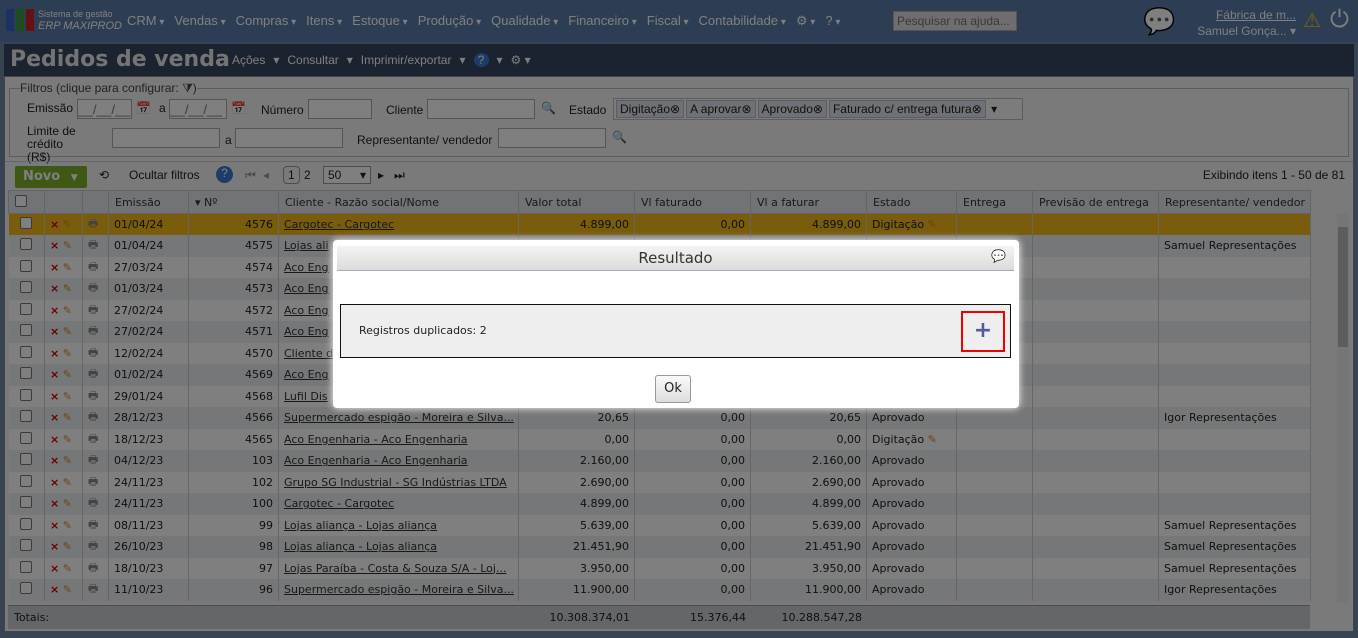 This screenshot has height=638, width=1358. Describe the element at coordinates (423, 330) in the screenshot. I see `duplicates-message: Registros duplicados: 2` at that location.